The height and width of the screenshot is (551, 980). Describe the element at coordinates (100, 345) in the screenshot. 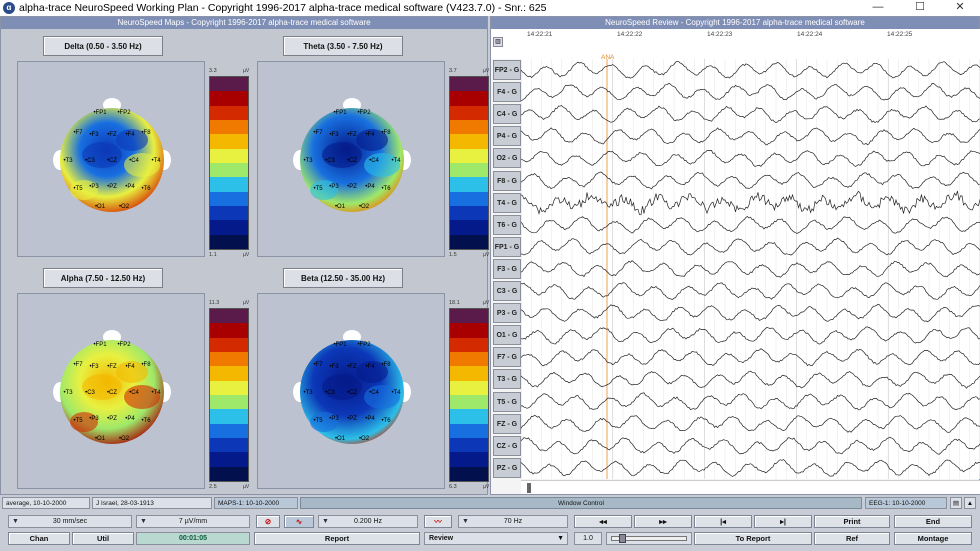

I see `electrode-label: •FP1` at that location.